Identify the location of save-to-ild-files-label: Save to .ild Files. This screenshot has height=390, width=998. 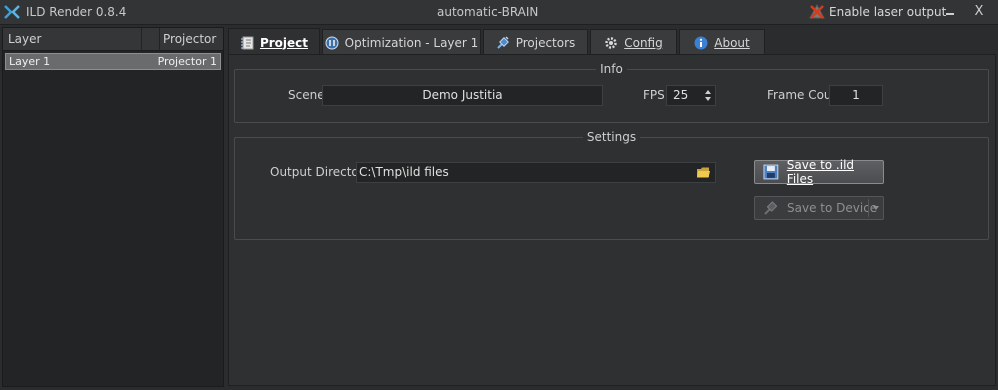
(820, 172).